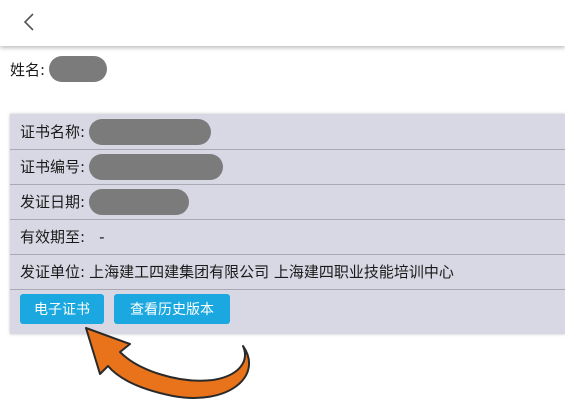 This screenshot has width=565, height=411. I want to click on valid-until-row: 有效期至: -, so click(287, 237).